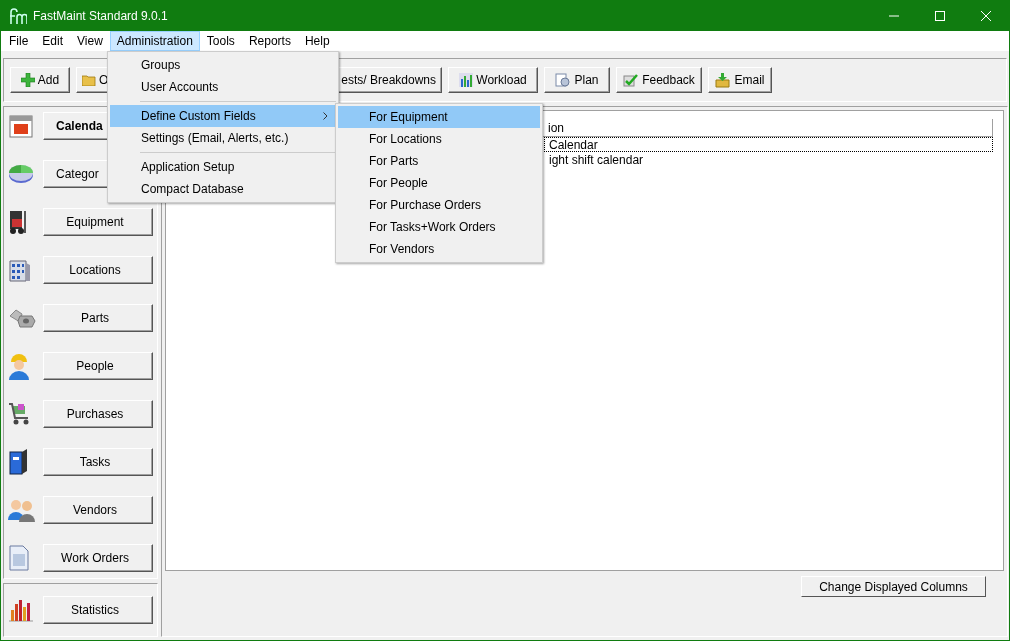  What do you see at coordinates (220, 41) in the screenshot?
I see `menu-item: Tools` at bounding box center [220, 41].